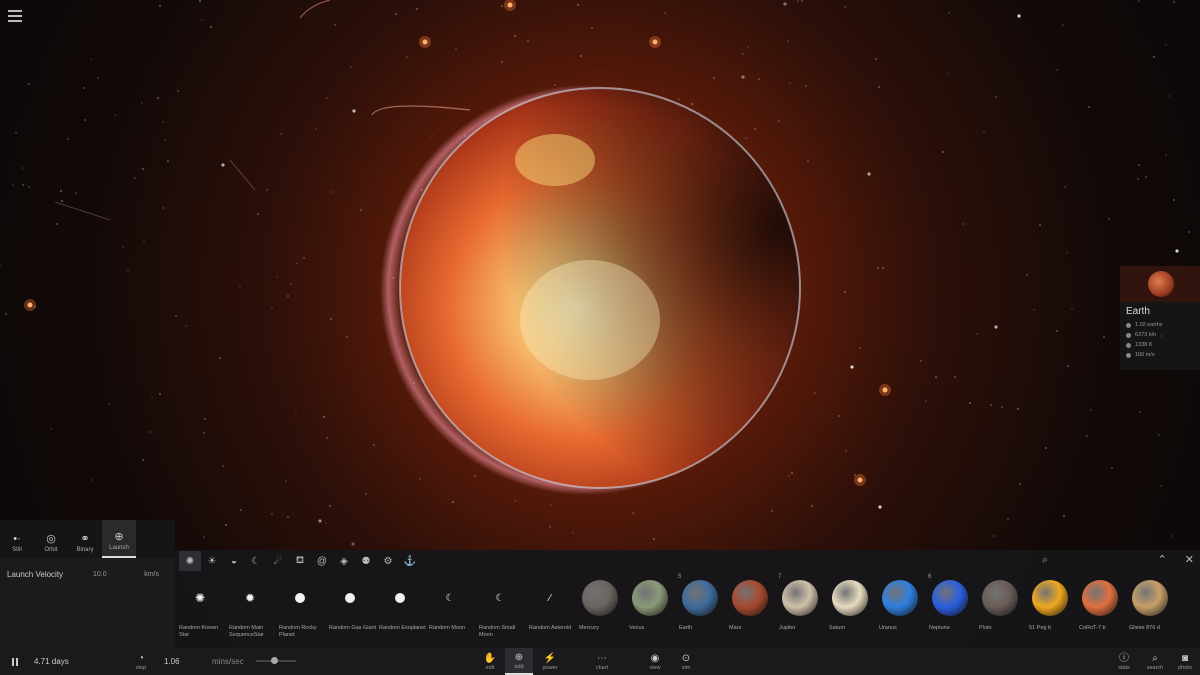 The image size is (1200, 675). Describe the element at coordinates (234, 561) in the screenshot. I see `planet-category-icon: ◒` at that location.